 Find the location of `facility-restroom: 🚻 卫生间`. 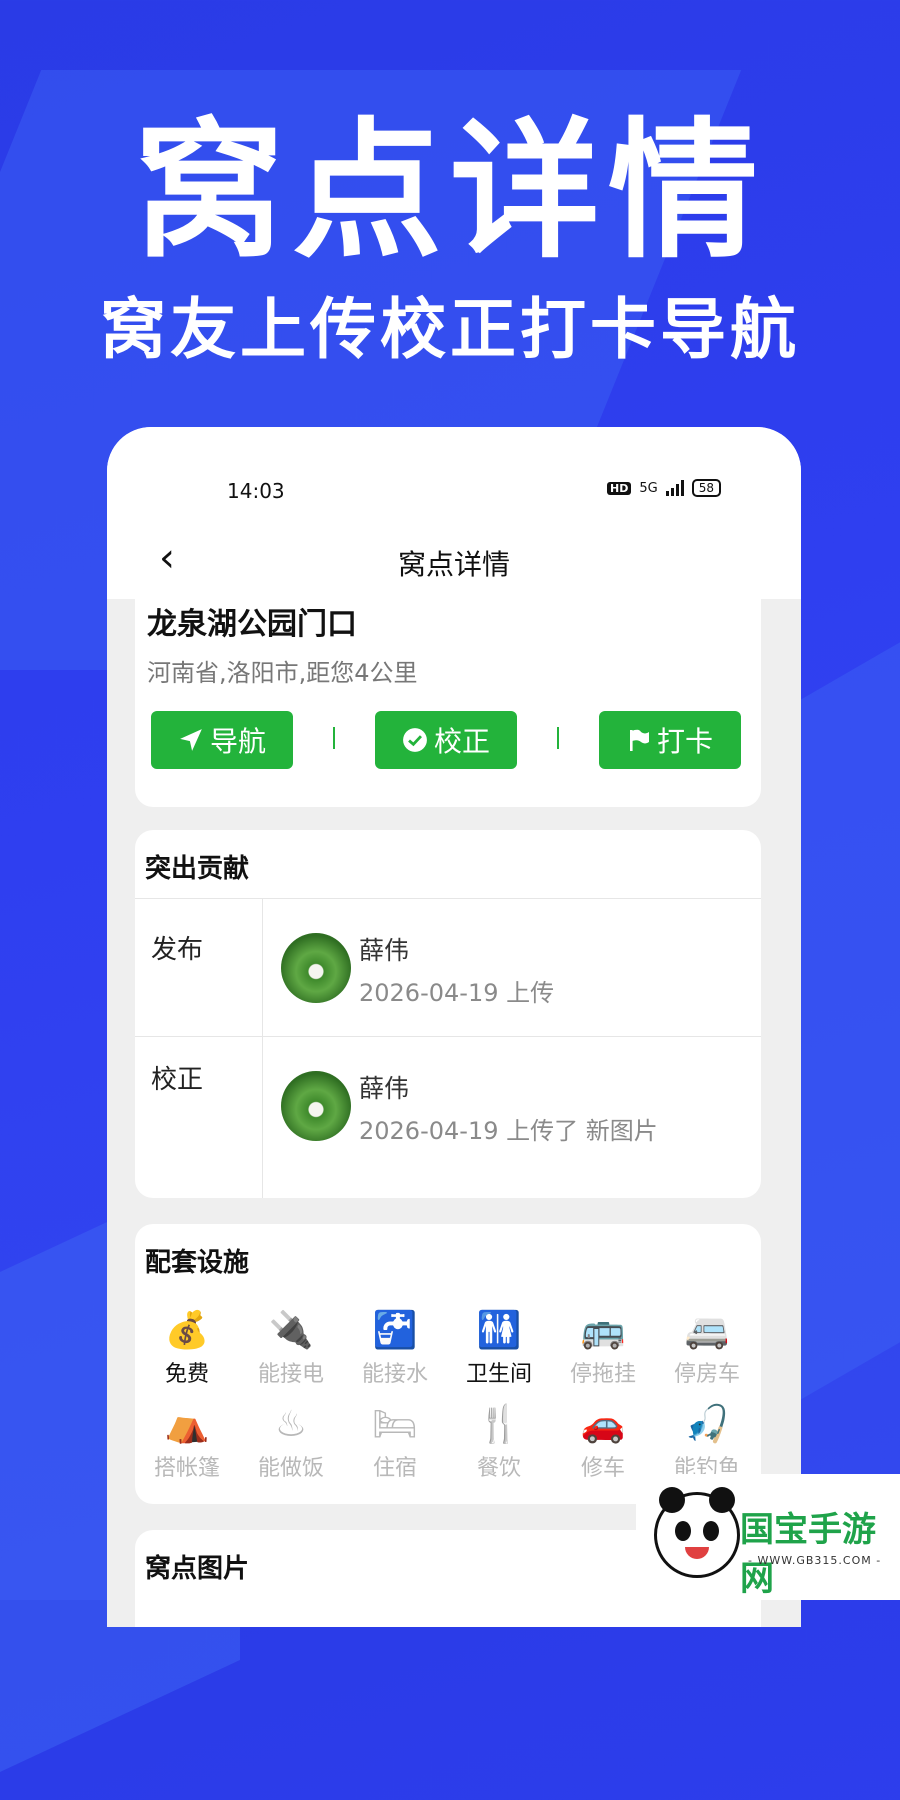

facility-restroom: 🚻 卫生间 is located at coordinates (499, 1348).